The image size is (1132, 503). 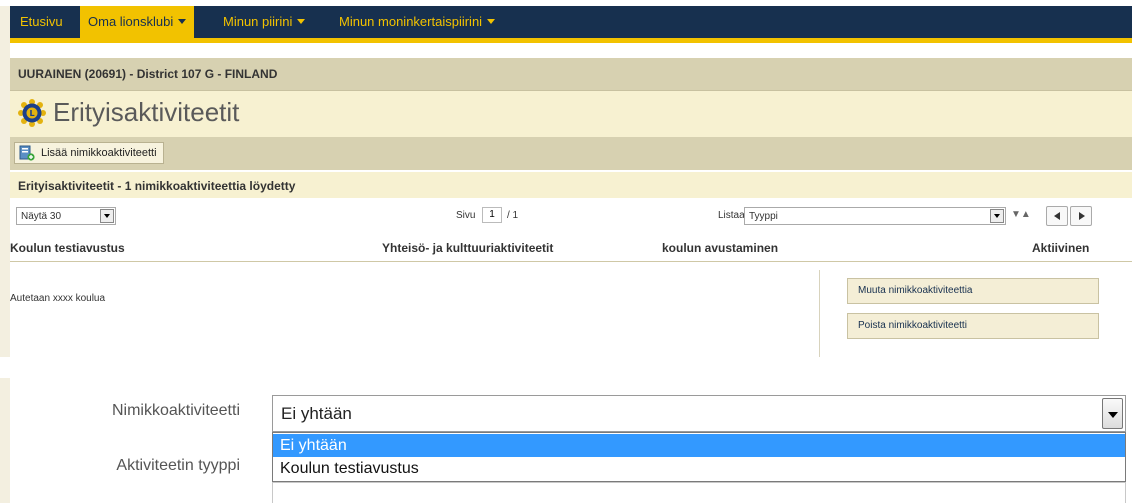 I want to click on add-activity-button: Lisää nimikkoaktiviteetti, so click(x=89, y=153).